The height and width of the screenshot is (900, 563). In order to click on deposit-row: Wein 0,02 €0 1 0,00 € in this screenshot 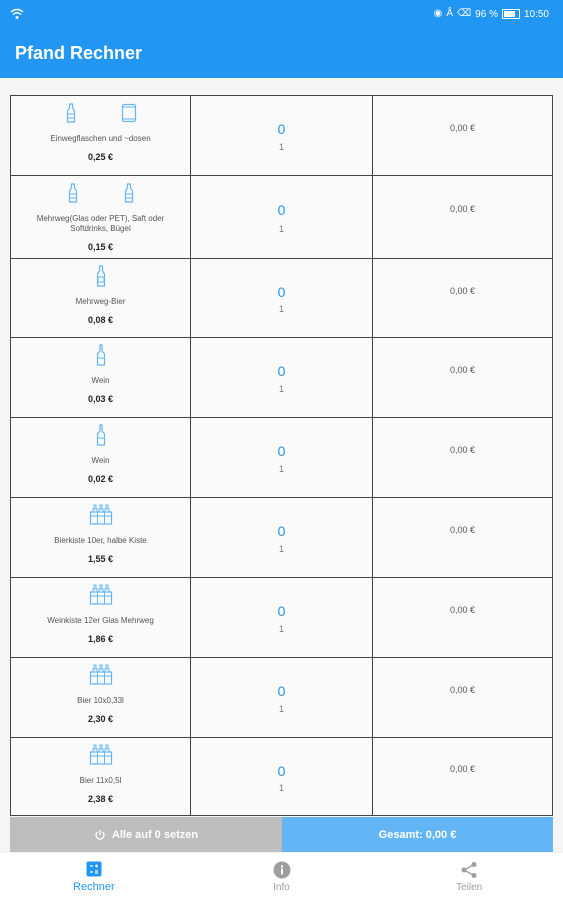, I will do `click(281, 458)`.